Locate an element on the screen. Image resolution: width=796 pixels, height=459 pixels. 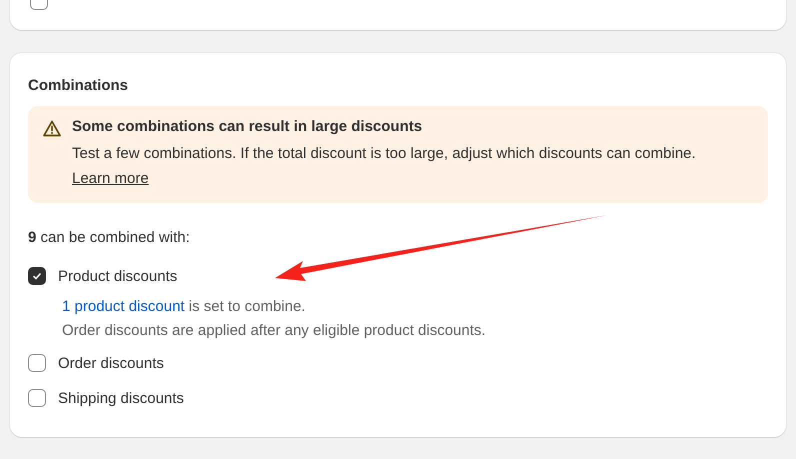
banner-title: Some combinations can result in large discounts is located at coordinates (248, 126).